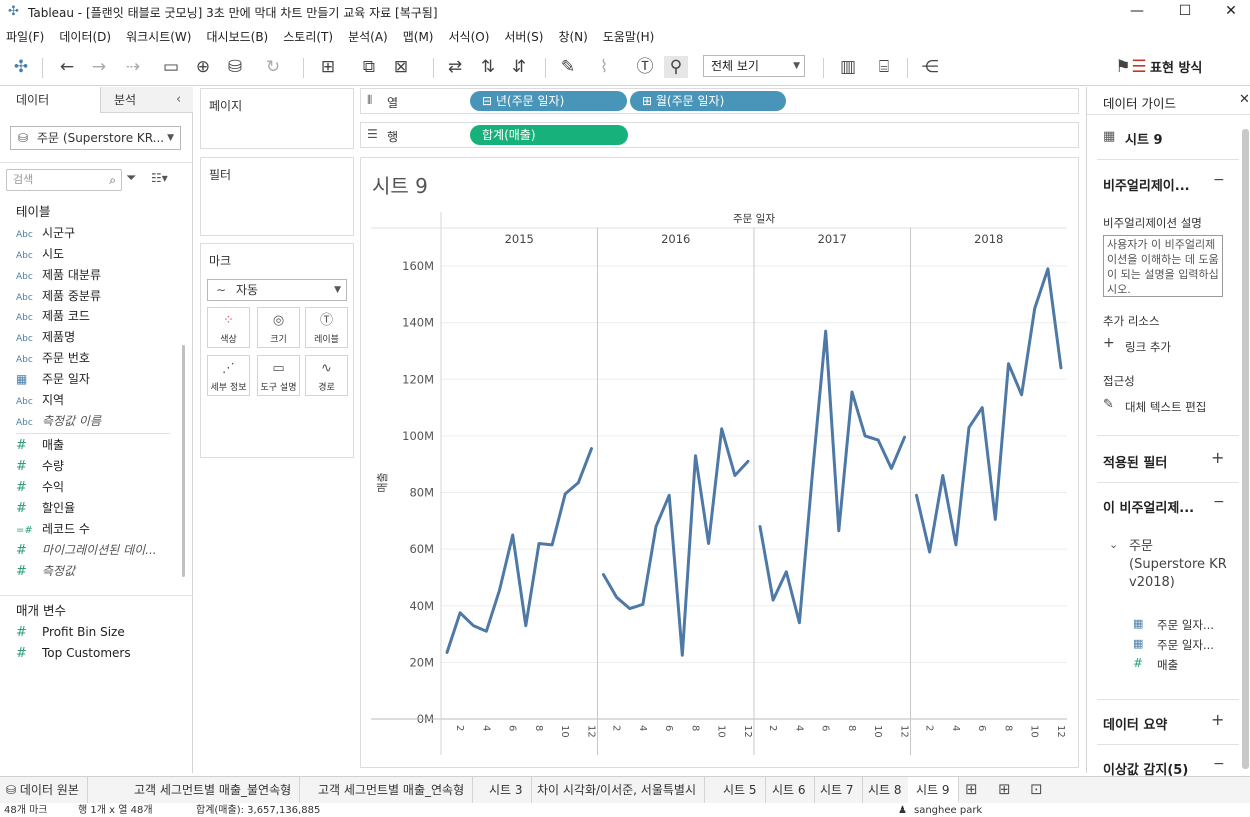 The height and width of the screenshot is (817, 1250). I want to click on pin-icon: ⚲, so click(676, 67).